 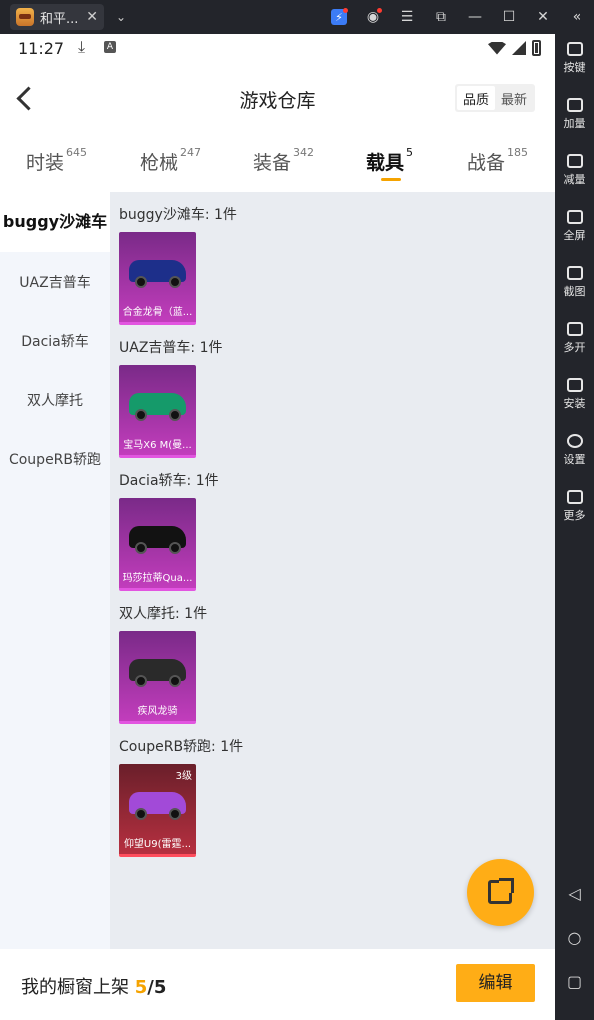 I want to click on group-title: UAZ吉普车: 1件, so click(x=171, y=348).